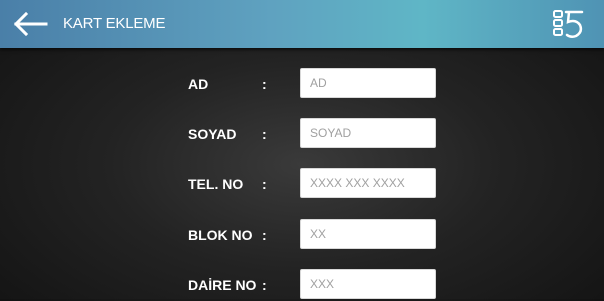 This screenshot has width=604, height=301. Describe the element at coordinates (212, 134) in the screenshot. I see `soyad-label: SOYAD` at that location.